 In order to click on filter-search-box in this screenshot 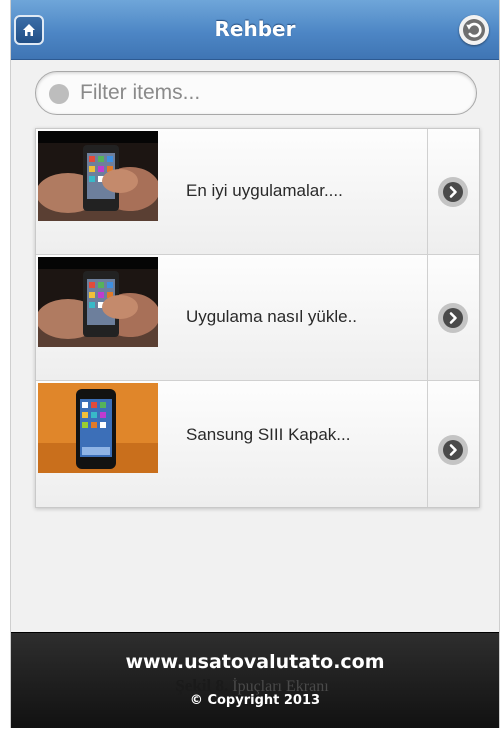, I will do `click(256, 93)`.